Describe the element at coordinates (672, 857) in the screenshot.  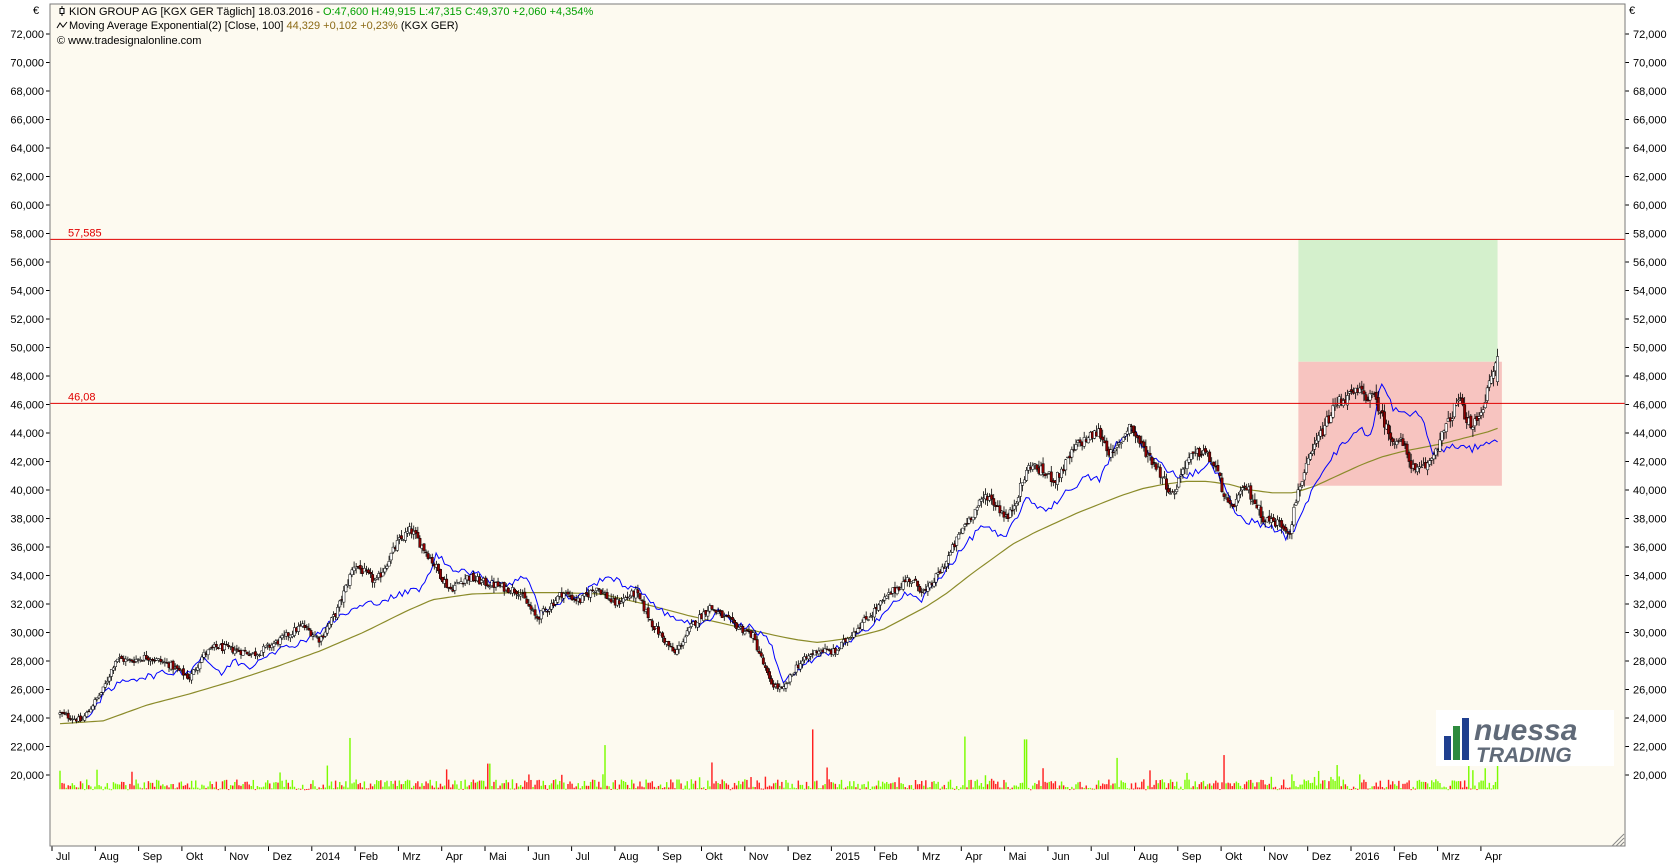
I see `x-tick-label: Sep` at that location.